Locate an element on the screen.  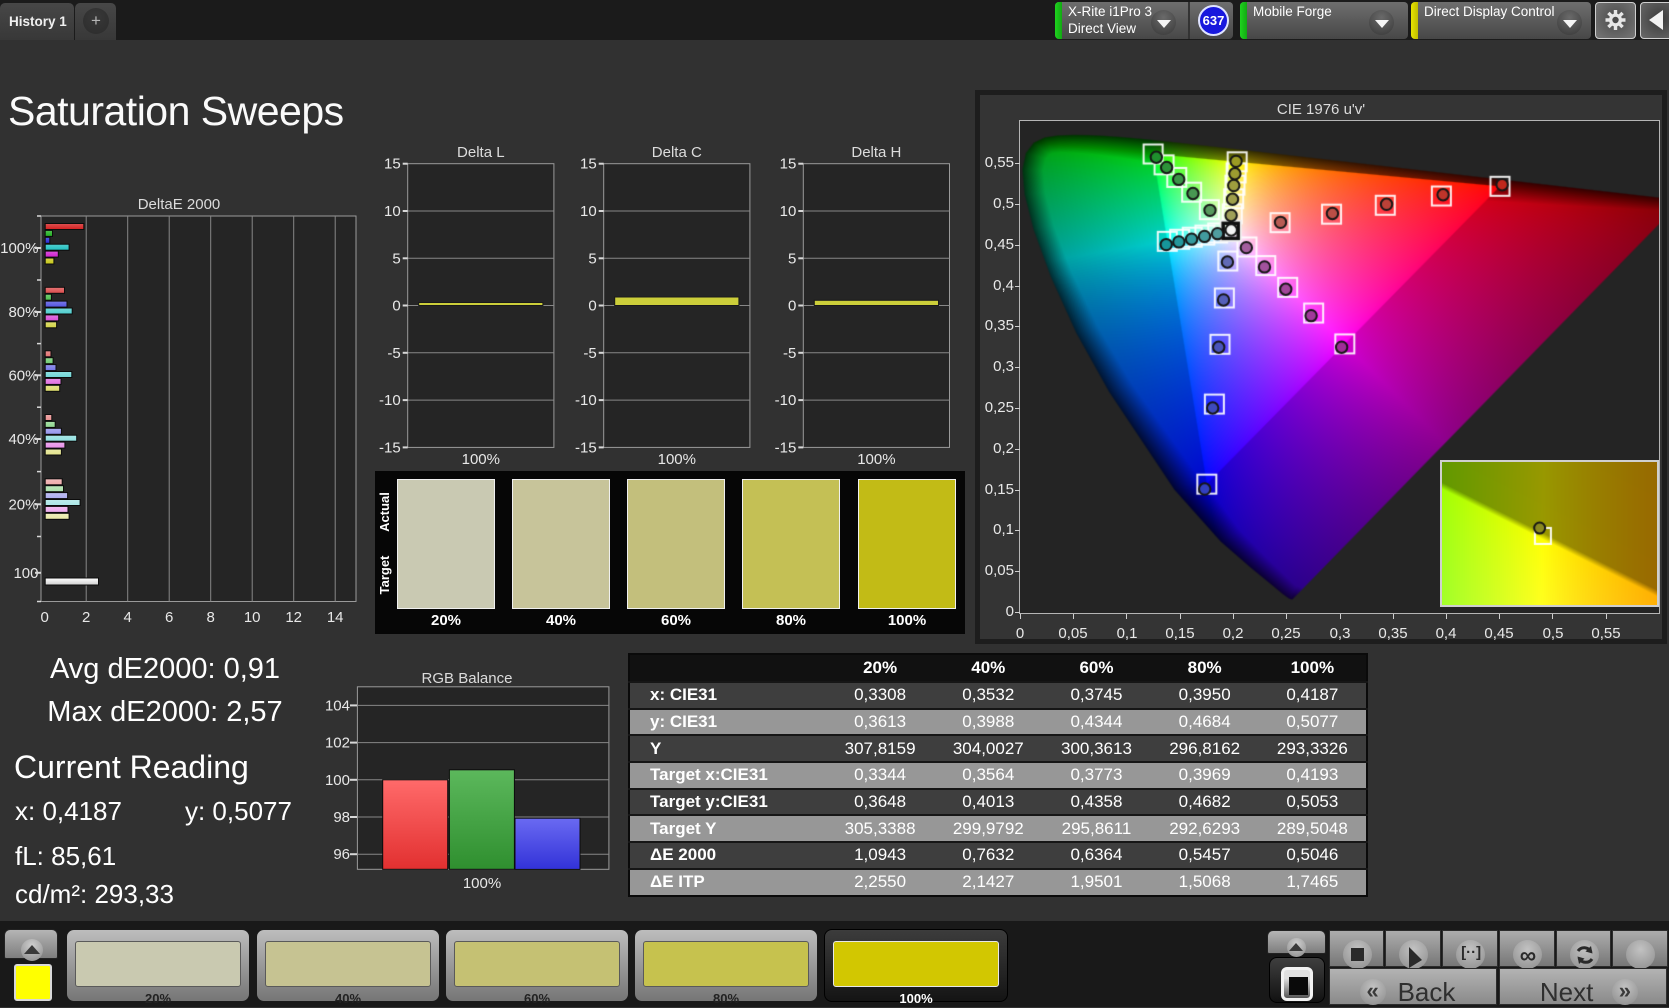
svg-text: 6 is located at coordinates (169, 617).